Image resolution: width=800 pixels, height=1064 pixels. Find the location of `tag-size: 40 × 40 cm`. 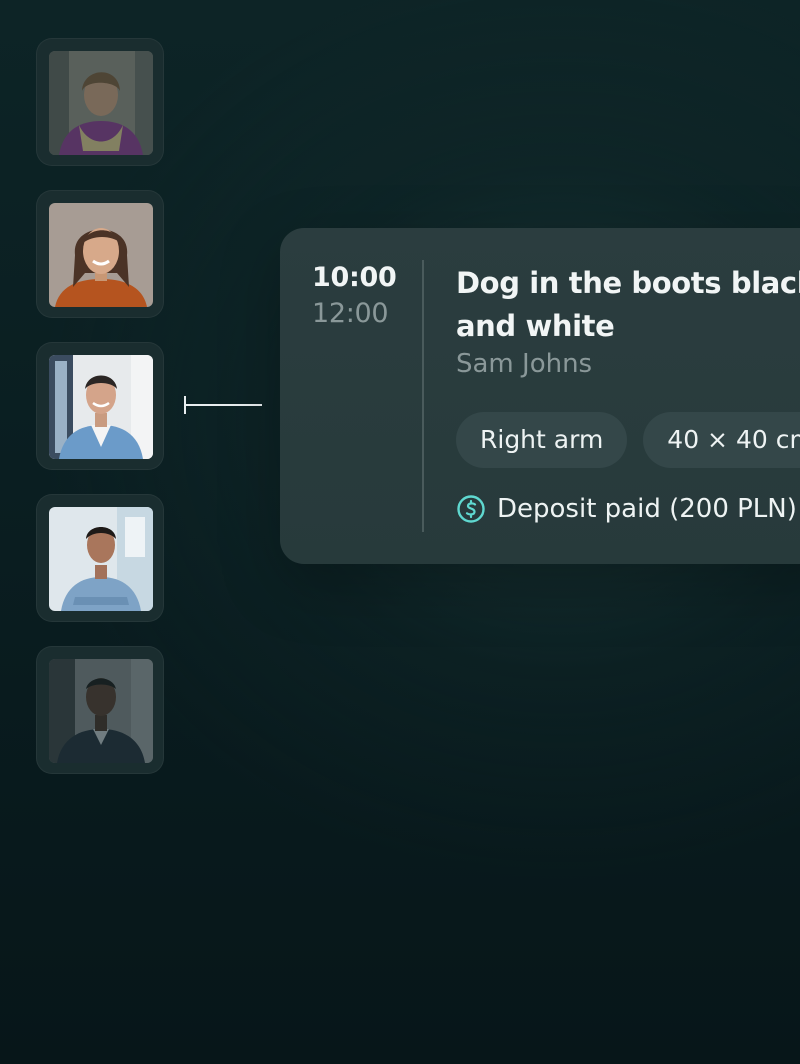

tag-size: 40 × 40 cm is located at coordinates (721, 440).